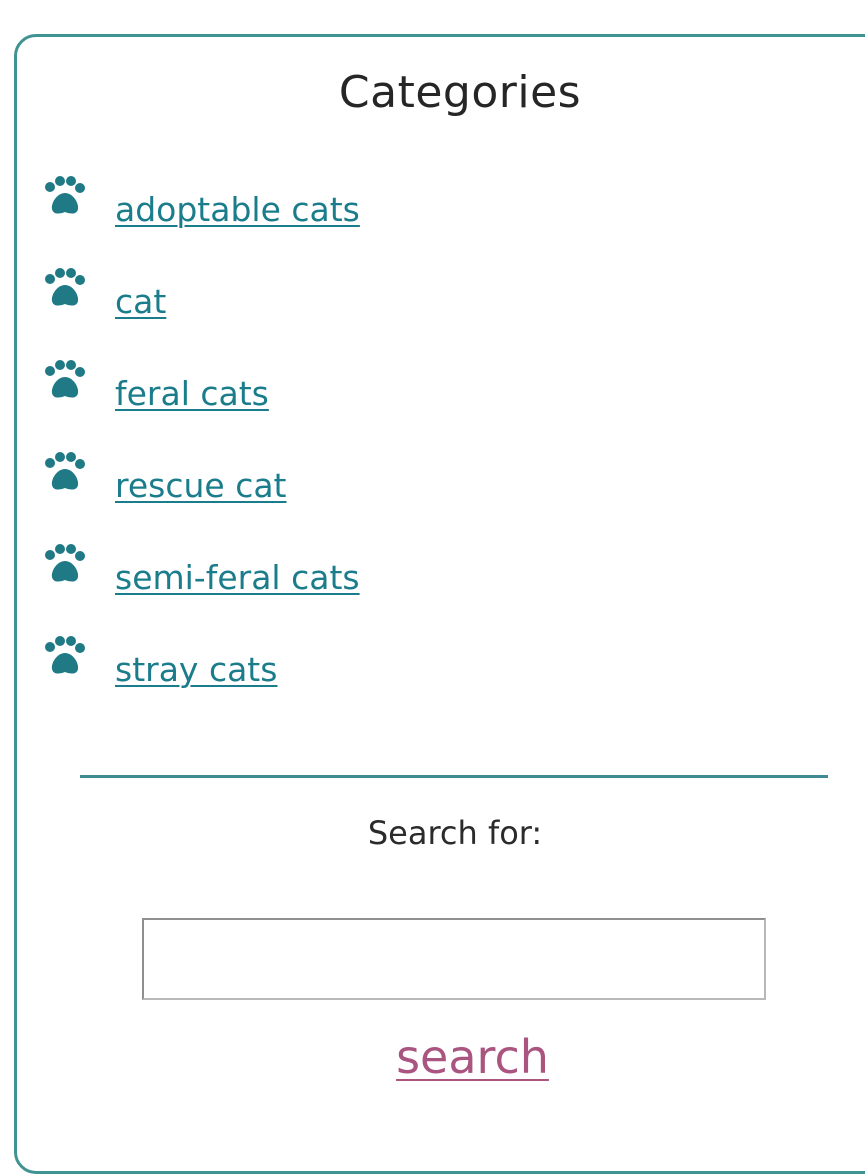  I want to click on category-item-stray-cats: stray cats, so click(390, 676).